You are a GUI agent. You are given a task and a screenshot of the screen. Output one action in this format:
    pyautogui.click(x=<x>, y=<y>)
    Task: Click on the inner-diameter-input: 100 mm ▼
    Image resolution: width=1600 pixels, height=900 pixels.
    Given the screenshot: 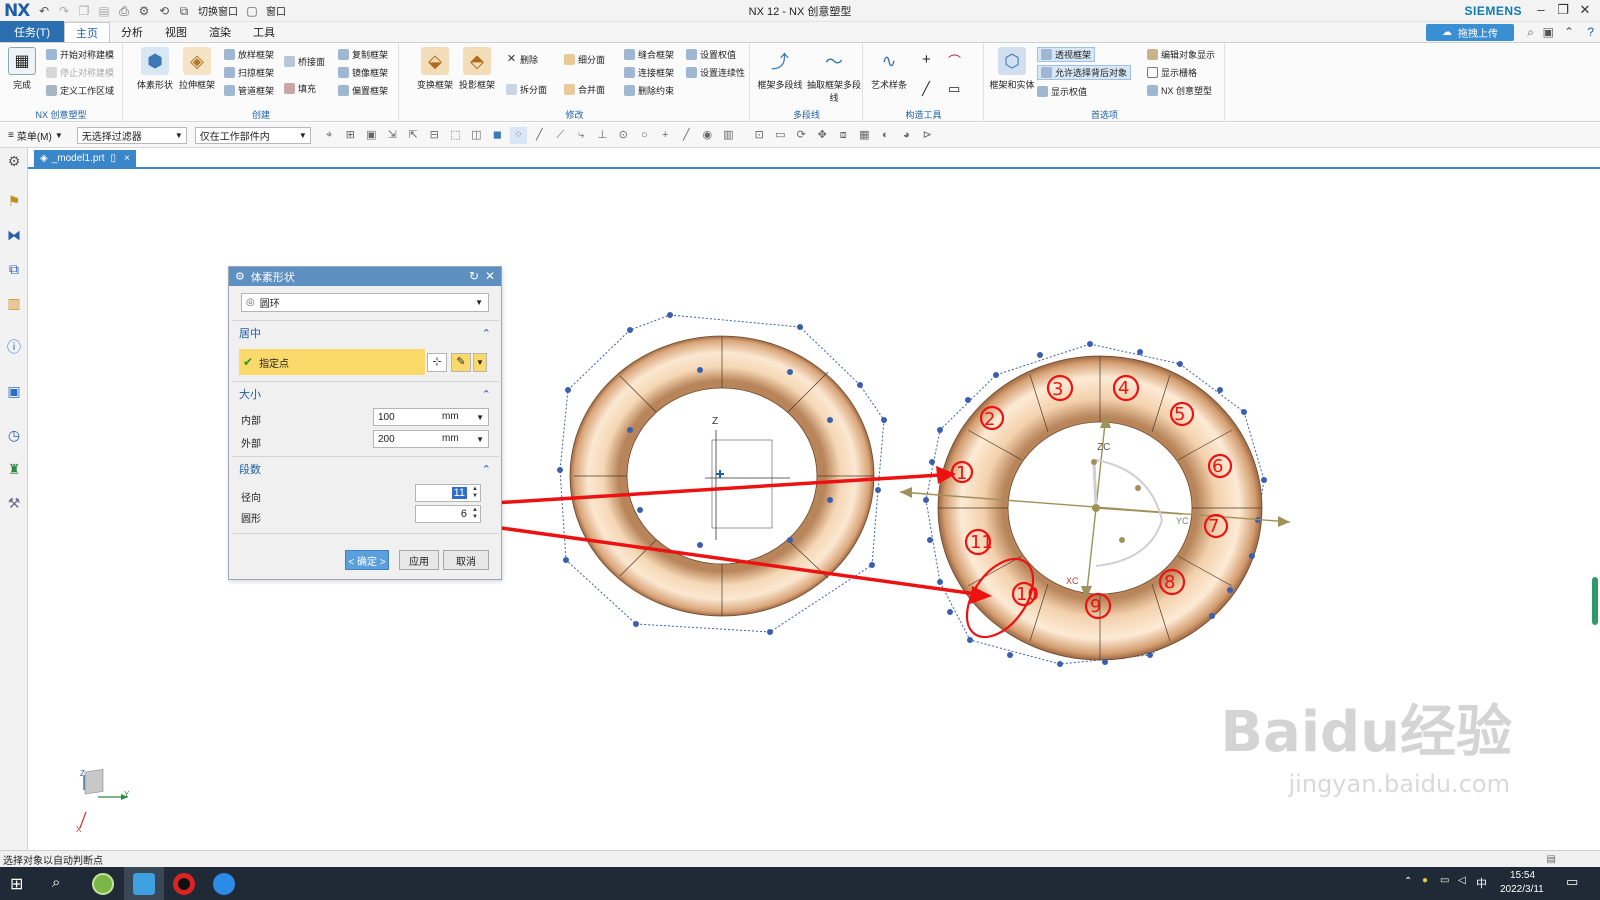 What is the action you would take?
    pyautogui.click(x=431, y=417)
    